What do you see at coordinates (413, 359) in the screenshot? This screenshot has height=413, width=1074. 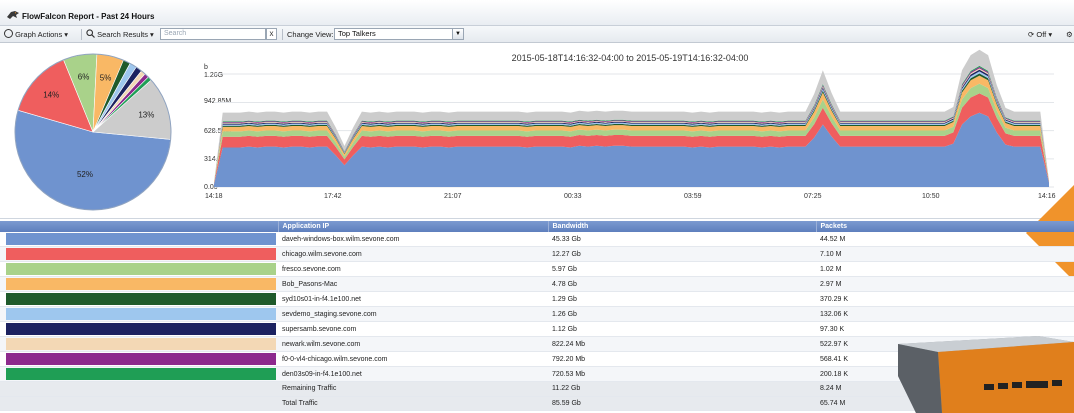 I see `application-ip-cell: f0-0-vl4-chicago.wilm.sevone.com` at bounding box center [413, 359].